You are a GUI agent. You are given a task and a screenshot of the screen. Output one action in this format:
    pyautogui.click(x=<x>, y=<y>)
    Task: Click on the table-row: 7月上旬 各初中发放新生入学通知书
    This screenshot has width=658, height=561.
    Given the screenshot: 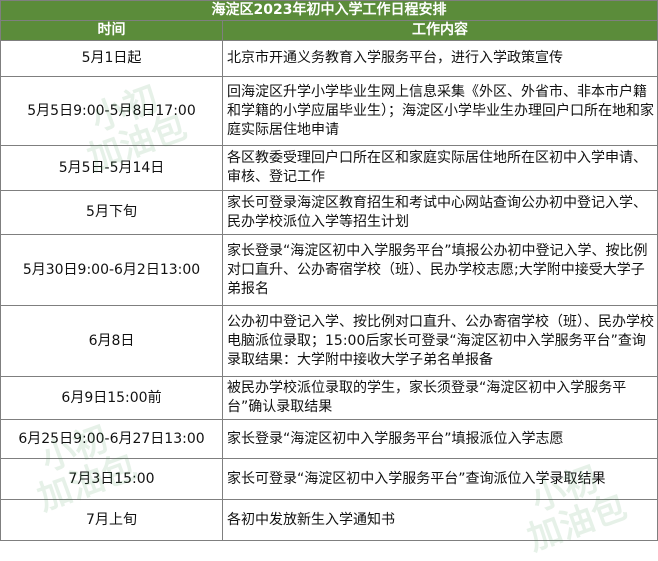 What is the action you would take?
    pyautogui.click(x=329, y=520)
    